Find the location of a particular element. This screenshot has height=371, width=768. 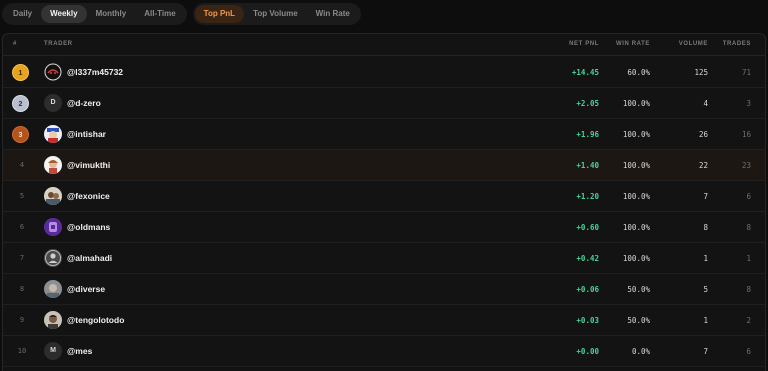

purple-avatar-icon is located at coordinates (53, 227).